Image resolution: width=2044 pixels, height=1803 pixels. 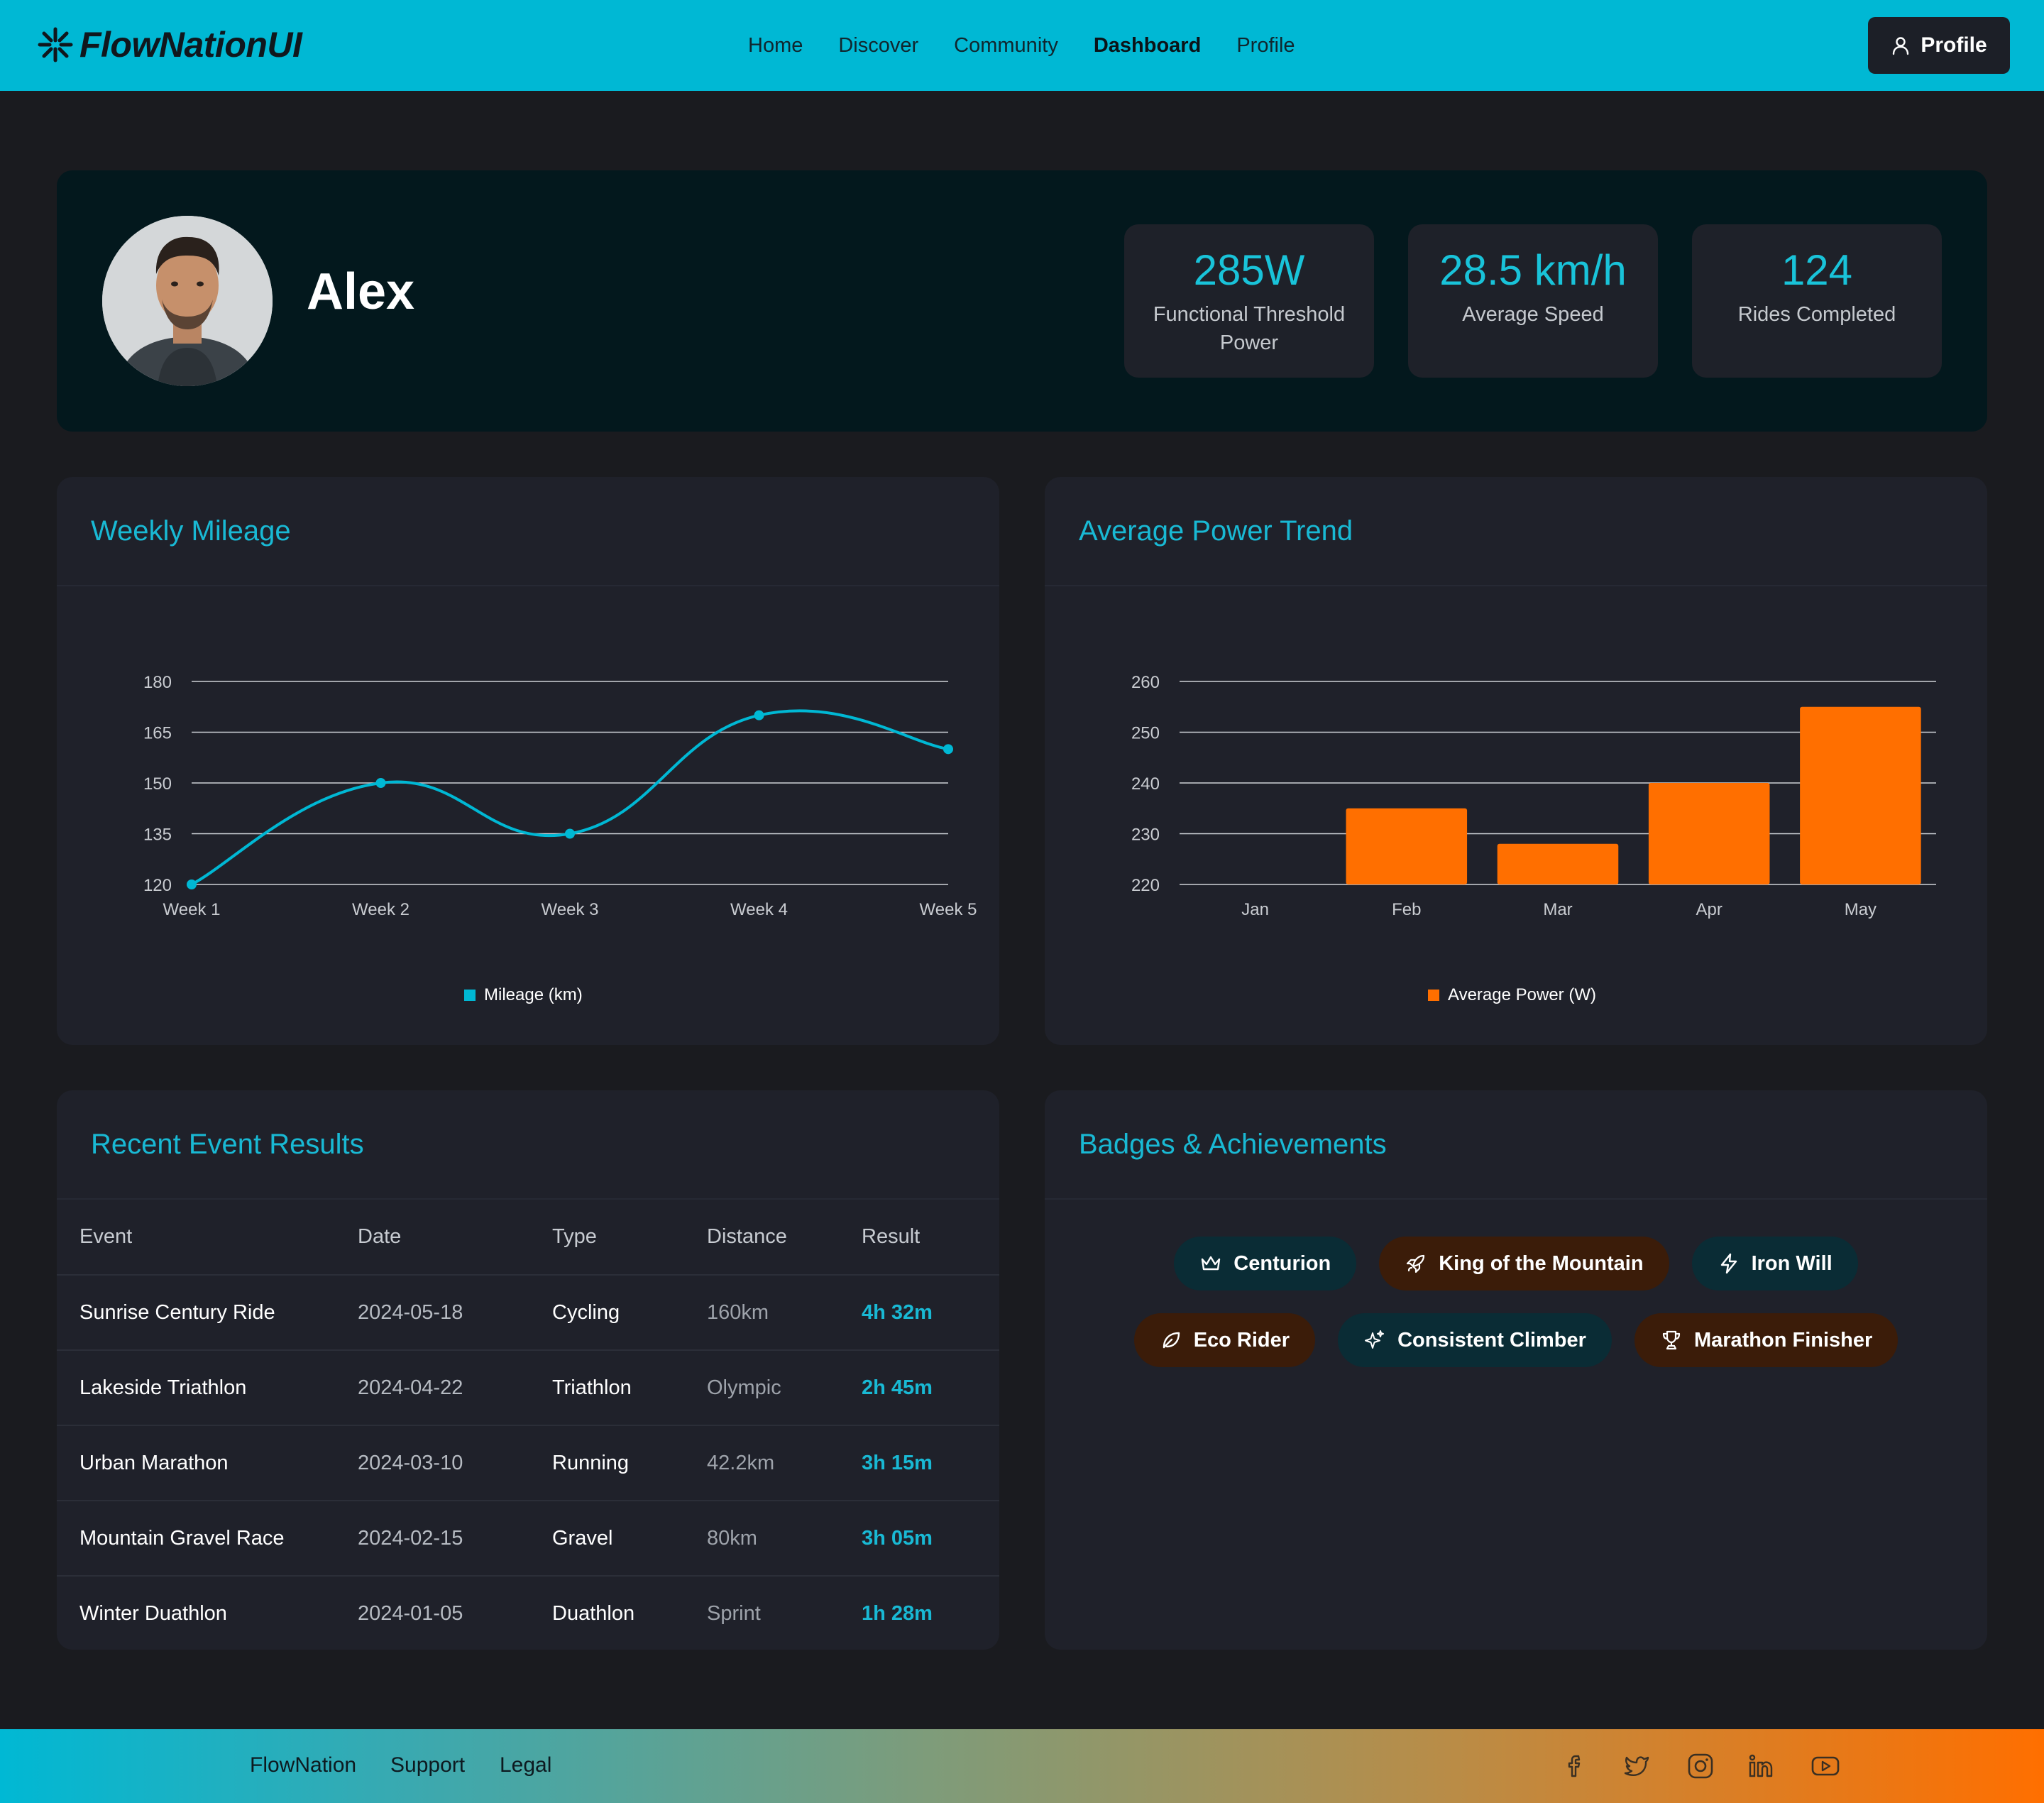 What do you see at coordinates (1783, 1340) in the screenshot?
I see `badge-label: Marathon Finisher` at bounding box center [1783, 1340].